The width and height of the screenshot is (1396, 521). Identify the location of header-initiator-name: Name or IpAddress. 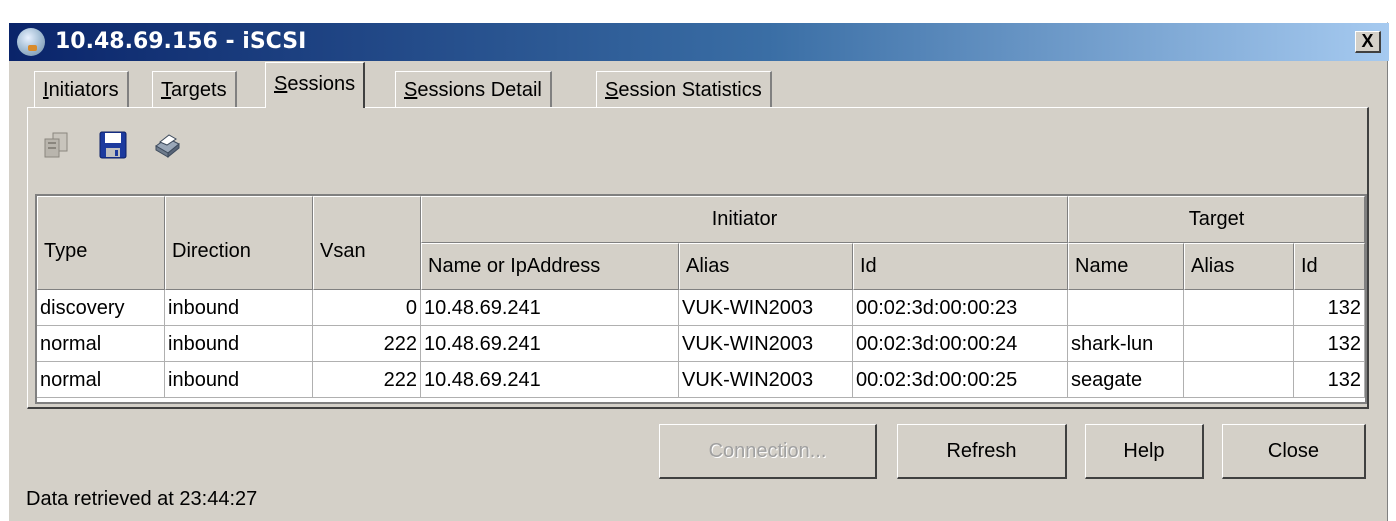
(550, 266).